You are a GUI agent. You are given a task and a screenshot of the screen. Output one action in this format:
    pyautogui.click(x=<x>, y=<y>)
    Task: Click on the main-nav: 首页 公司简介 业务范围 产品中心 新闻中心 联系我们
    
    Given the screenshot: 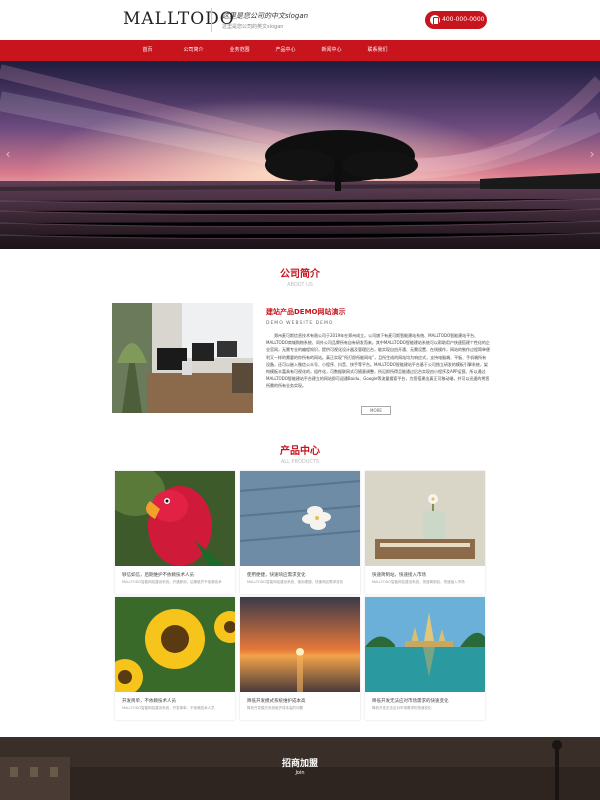 What is the action you would take?
    pyautogui.click(x=300, y=50)
    